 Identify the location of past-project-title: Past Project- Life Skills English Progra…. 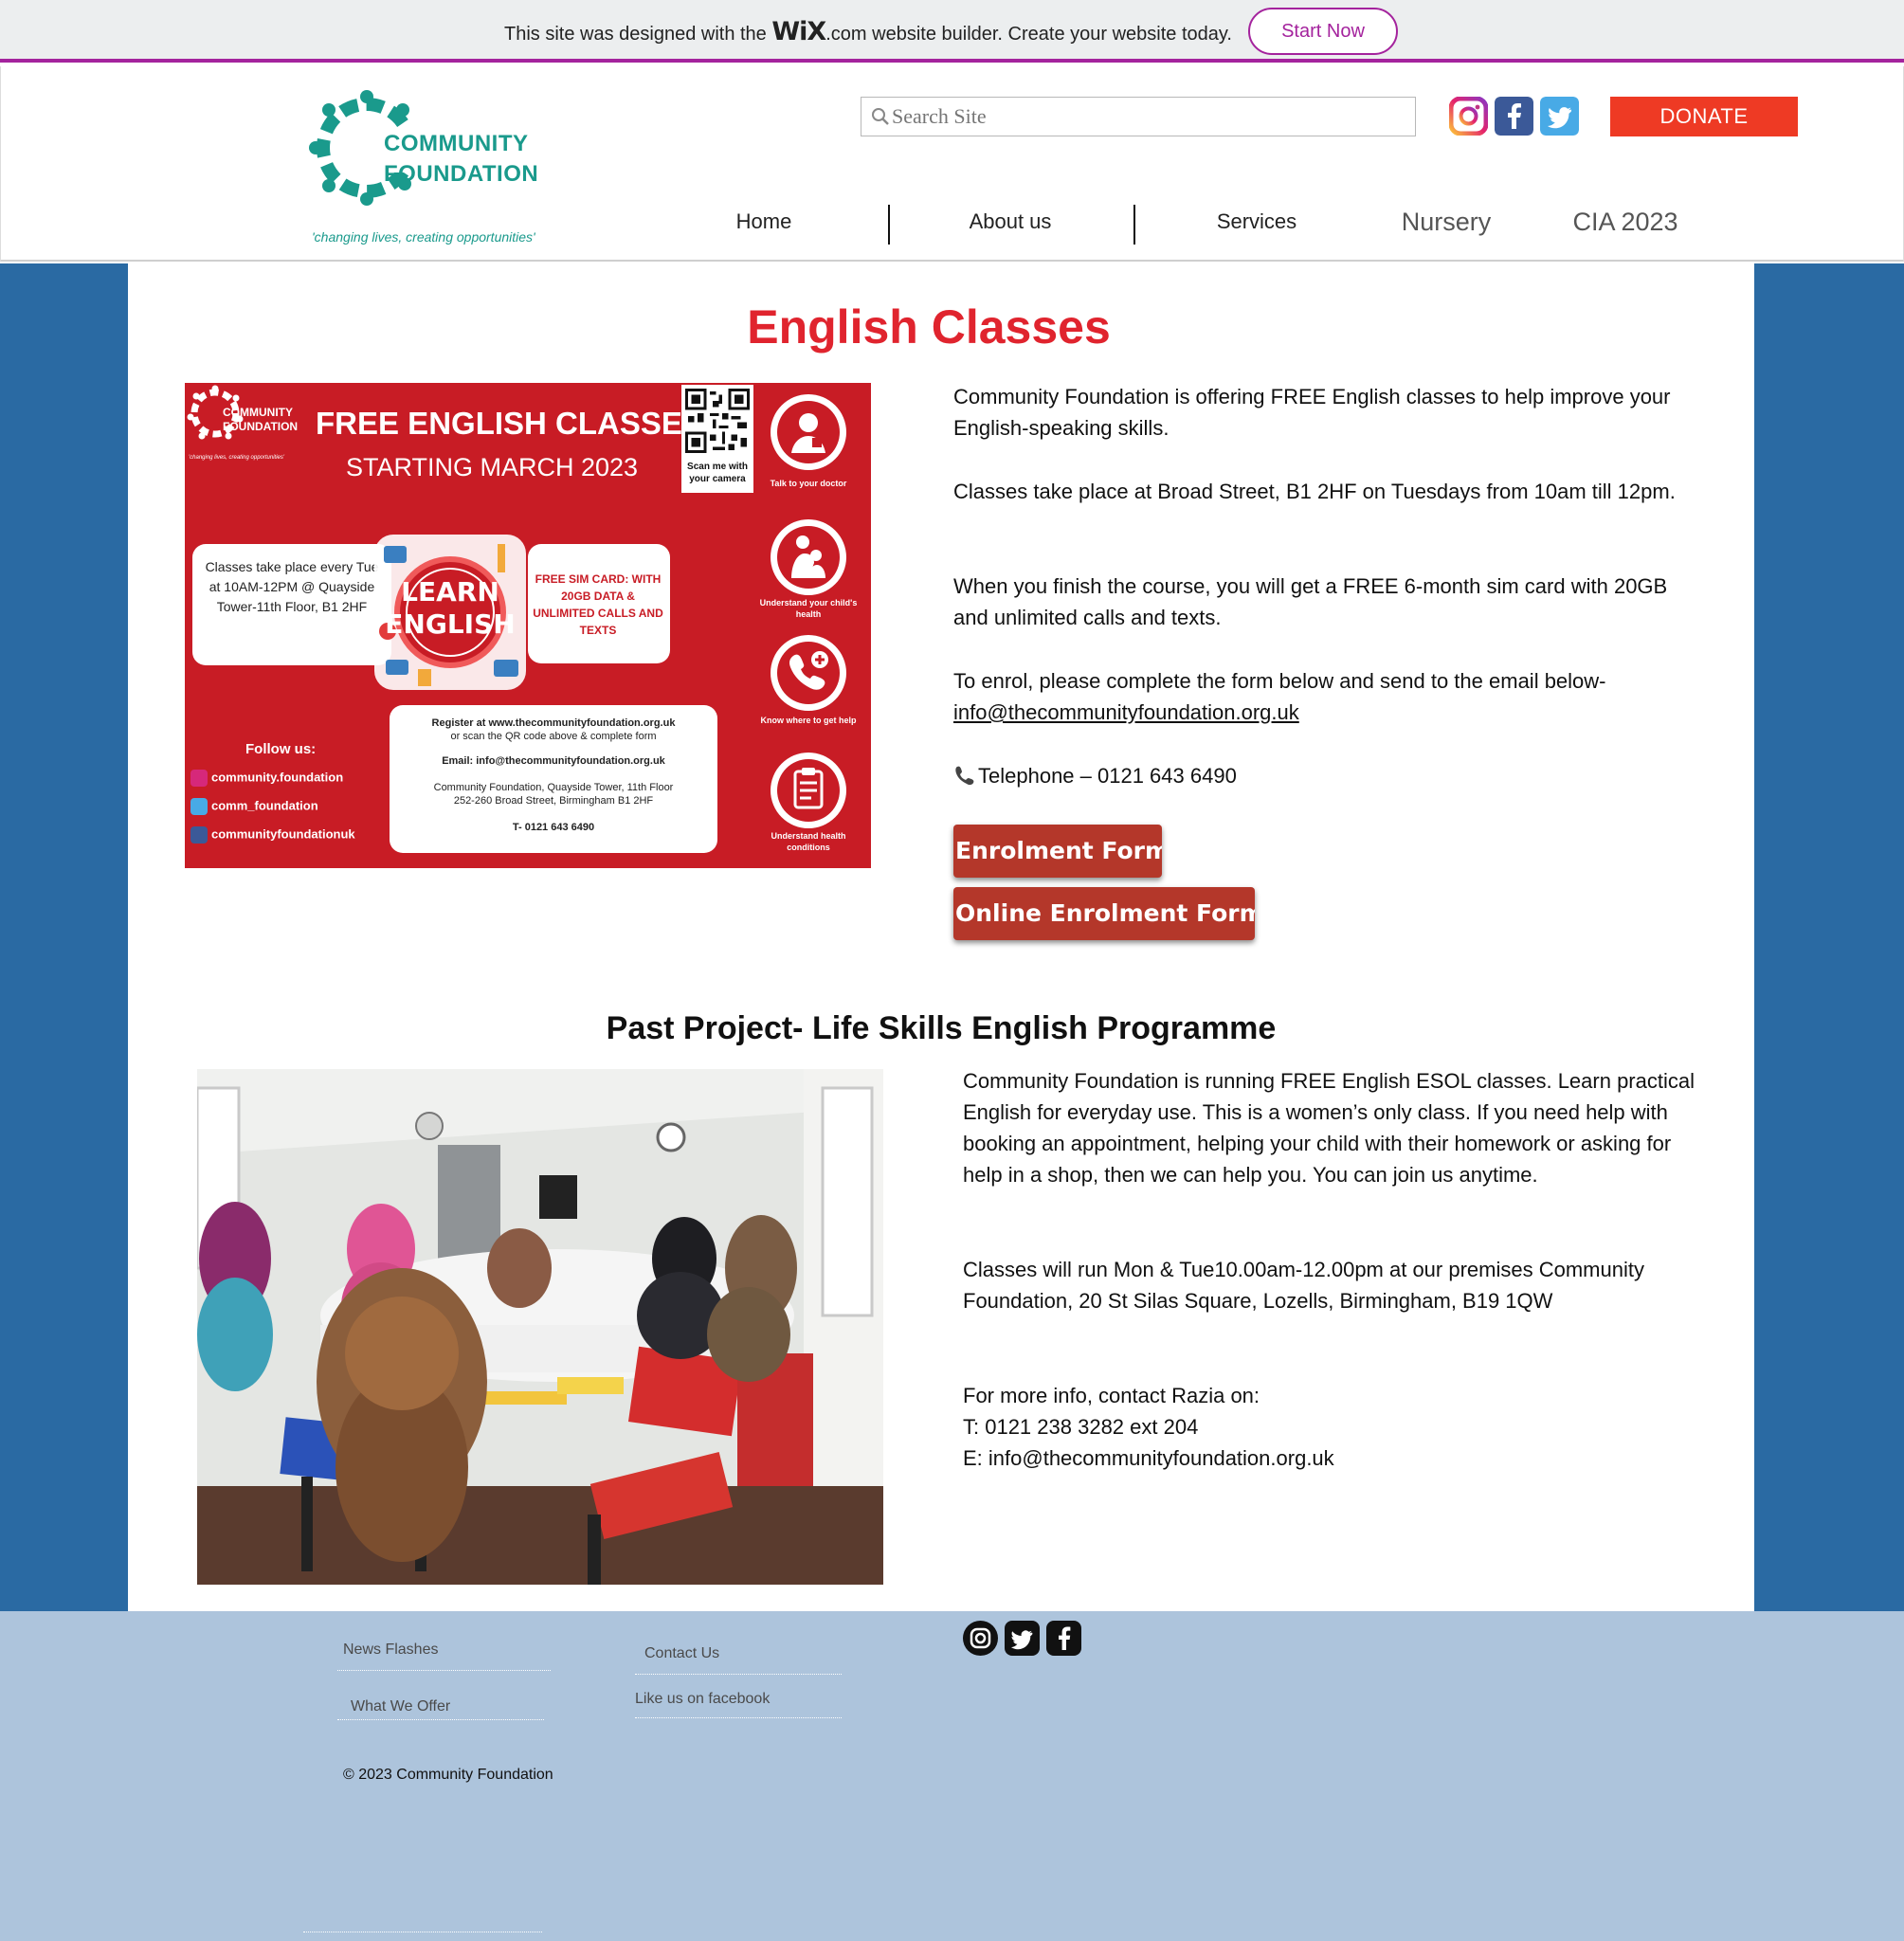
(941, 1028).